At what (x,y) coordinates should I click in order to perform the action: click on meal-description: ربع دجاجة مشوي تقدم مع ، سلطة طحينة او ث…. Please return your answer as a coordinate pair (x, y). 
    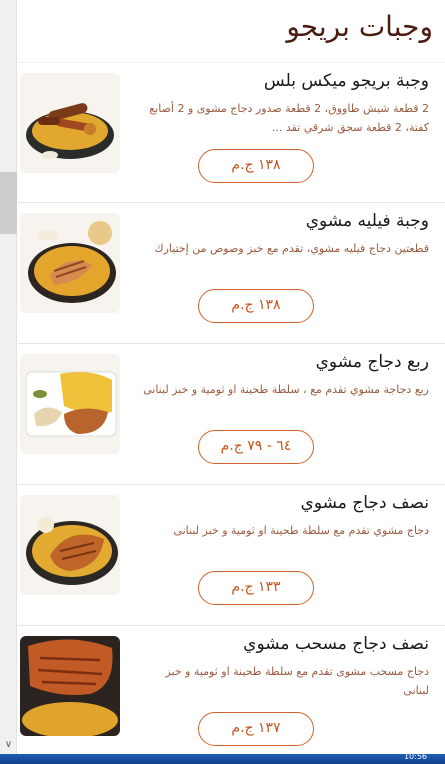
    Looking at the image, I should click on (286, 389).